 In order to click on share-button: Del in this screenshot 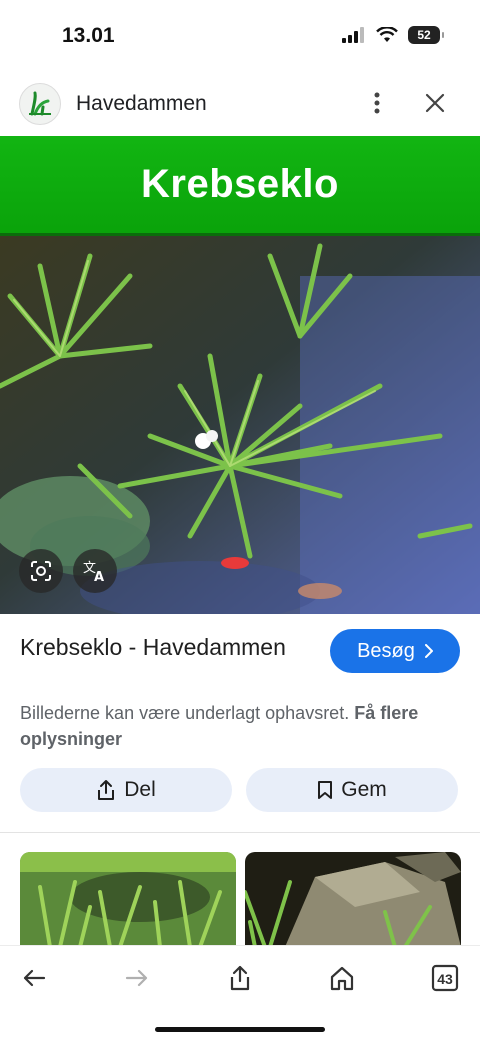, I will do `click(126, 790)`.